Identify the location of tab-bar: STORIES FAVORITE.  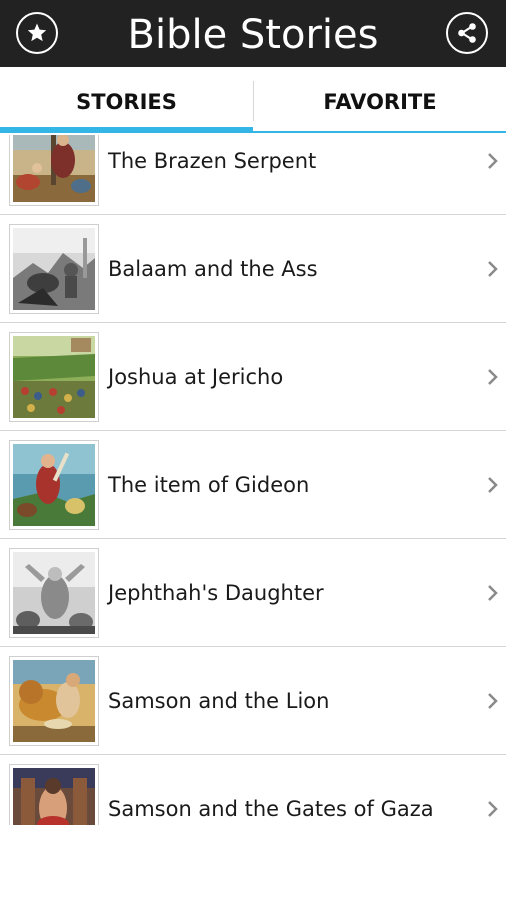
(253, 101).